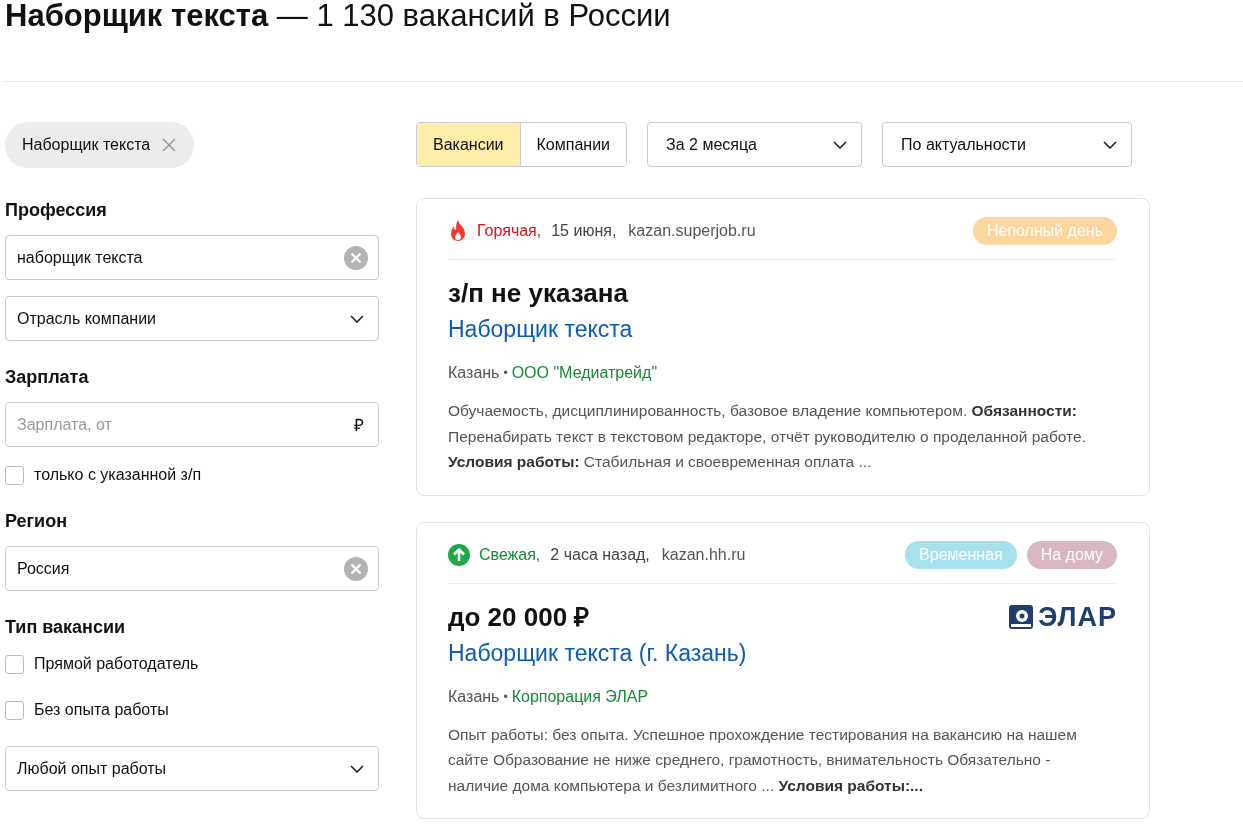  I want to click on source-link: kazan.hh.ru, so click(703, 554).